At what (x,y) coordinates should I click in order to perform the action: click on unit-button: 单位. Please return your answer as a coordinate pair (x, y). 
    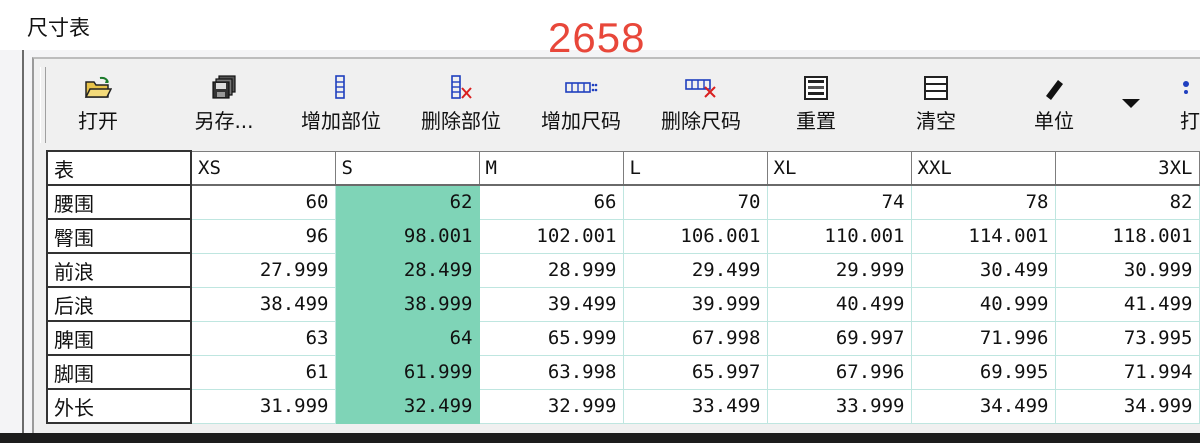
    Looking at the image, I should click on (1054, 101).